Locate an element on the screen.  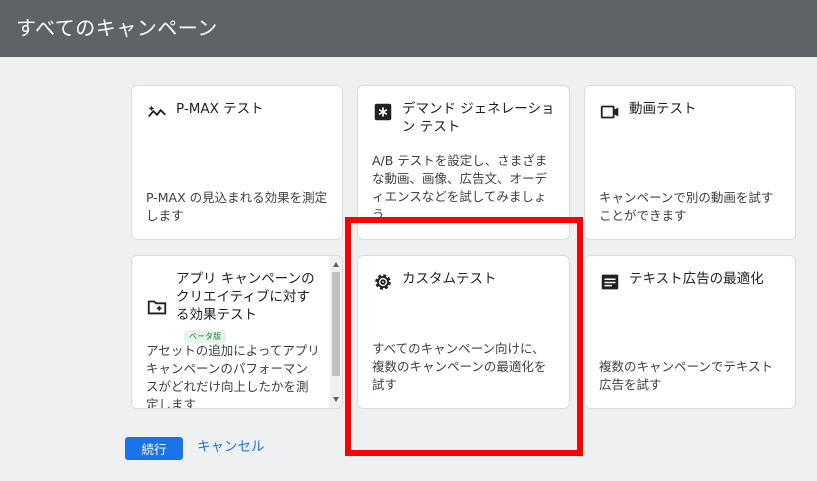
experiment-card-video: 動画テスト キャンペーンで別の動画を試すことができます is located at coordinates (690, 162).